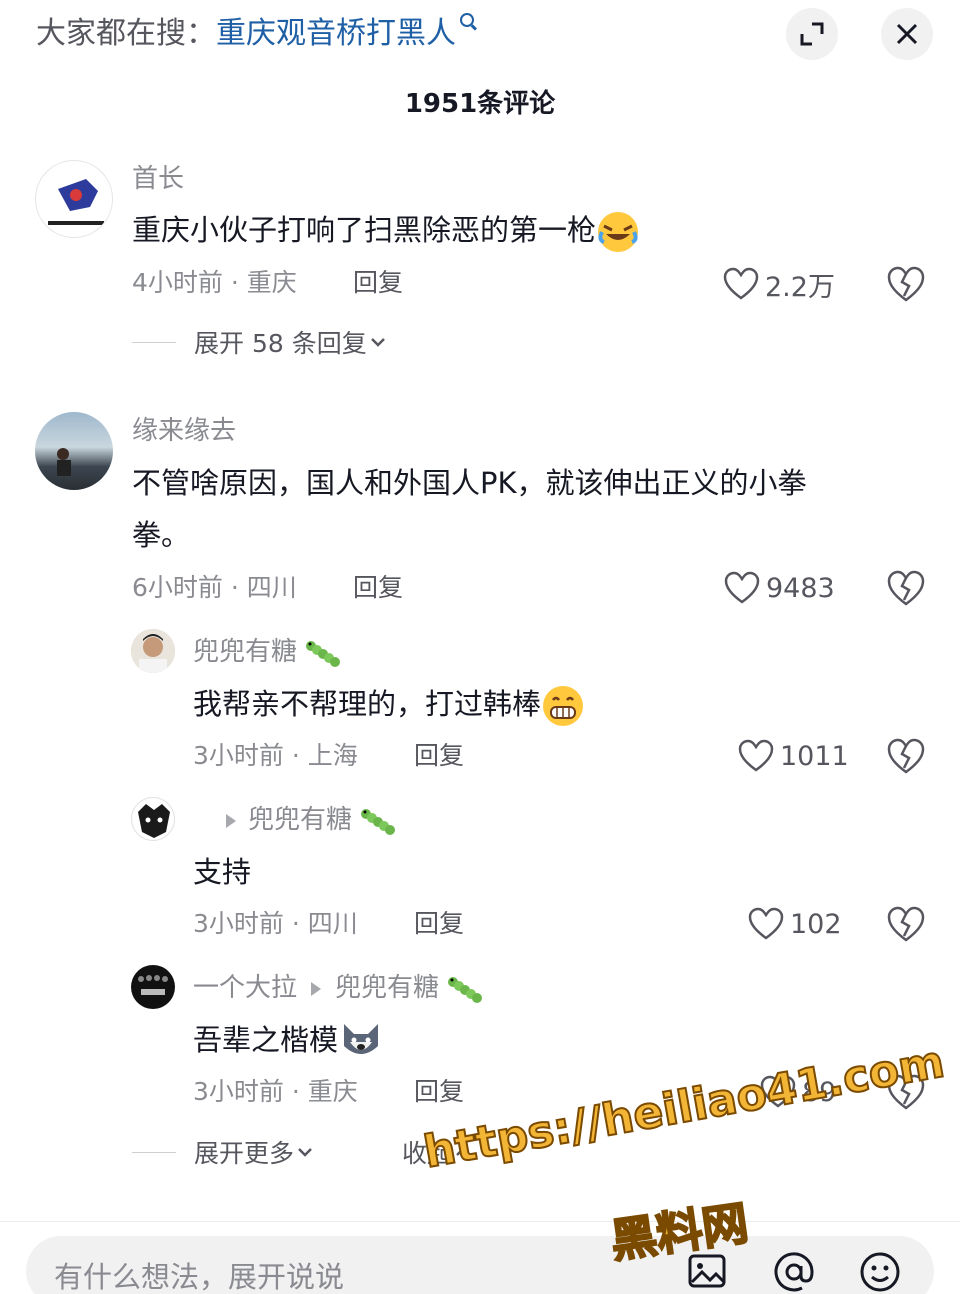 This screenshot has height=1294, width=960. I want to click on like-count: 2.2万, so click(800, 287).